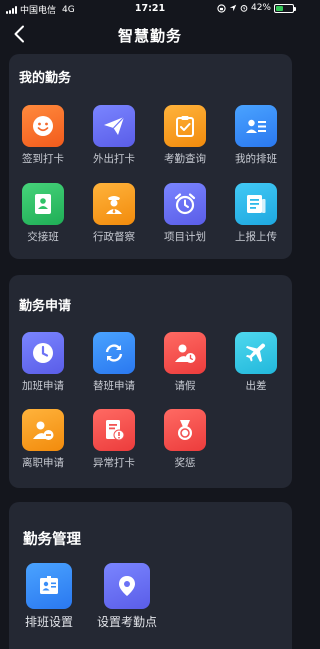 The height and width of the screenshot is (649, 320). Describe the element at coordinates (256, 159) in the screenshot. I see `item-label: 我的排班` at that location.